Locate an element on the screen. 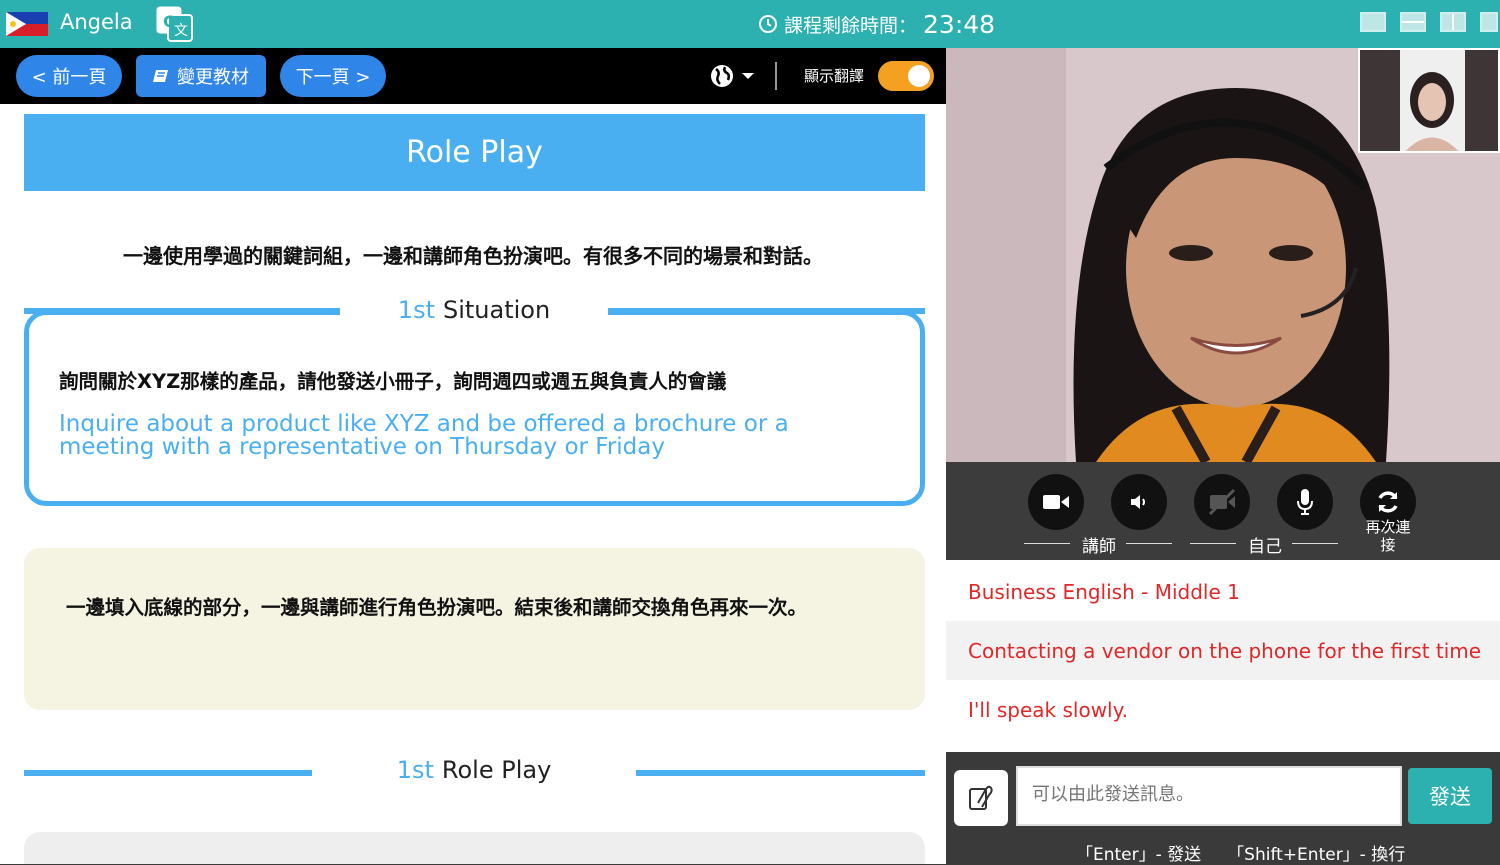  video-camera-off-icon is located at coordinates (1222, 502).